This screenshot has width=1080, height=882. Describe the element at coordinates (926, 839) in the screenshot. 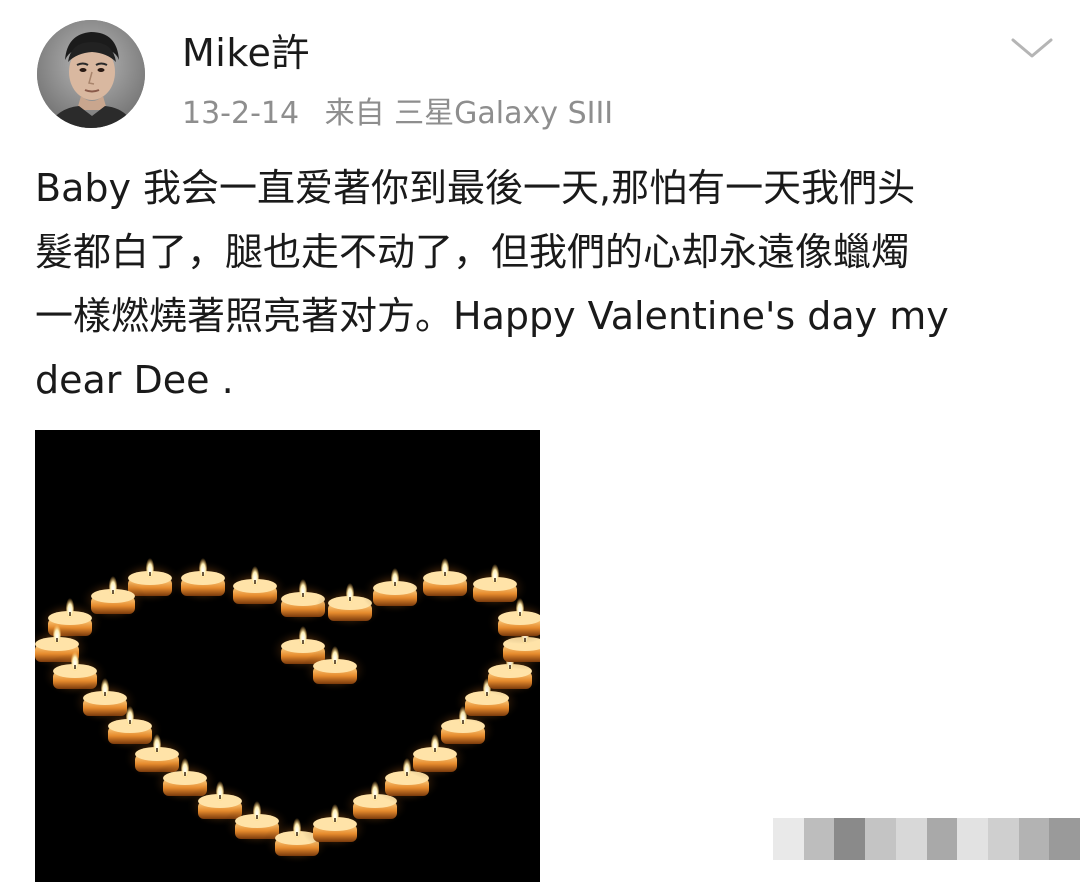

I see `image-watermark-mosaic` at that location.